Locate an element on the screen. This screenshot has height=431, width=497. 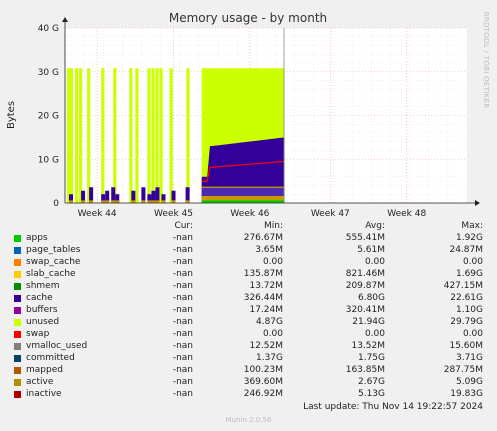
legend-row-mapped: mapped -nan 100.23M 163.85M 287.75M is located at coordinates (248, 371).